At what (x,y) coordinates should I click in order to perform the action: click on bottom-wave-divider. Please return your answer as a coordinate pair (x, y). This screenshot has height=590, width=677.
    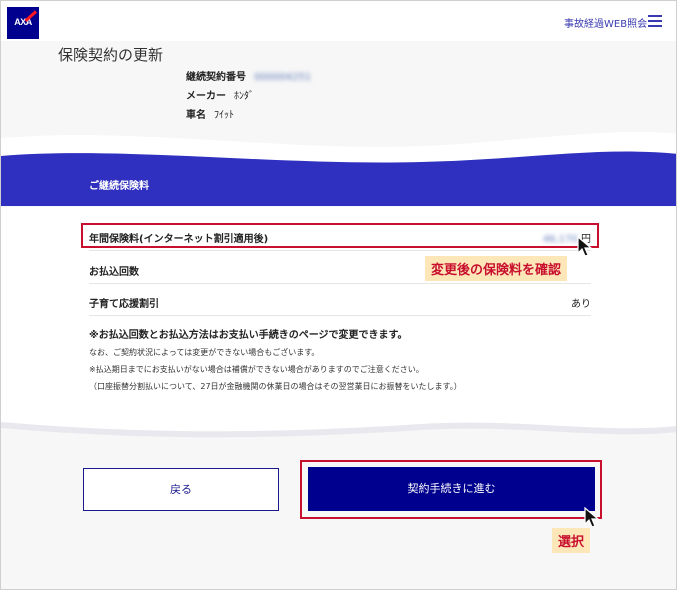
    Looking at the image, I should click on (338, 424).